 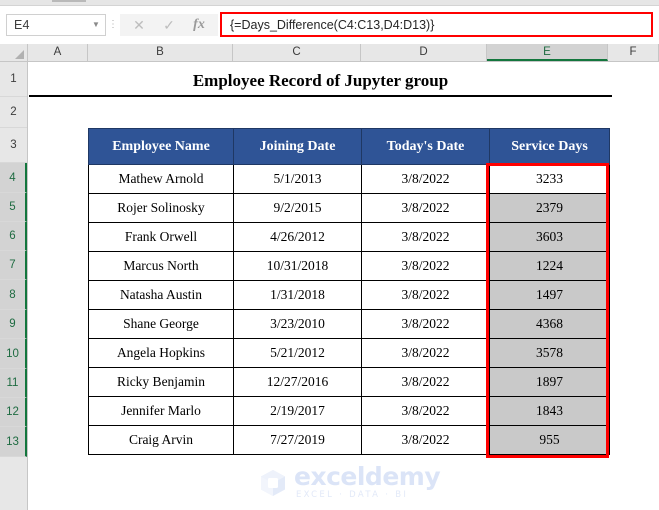 I want to click on table-row: Jennifer Marlo 2/19/2017 3/8/2022 1843, so click(x=349, y=411).